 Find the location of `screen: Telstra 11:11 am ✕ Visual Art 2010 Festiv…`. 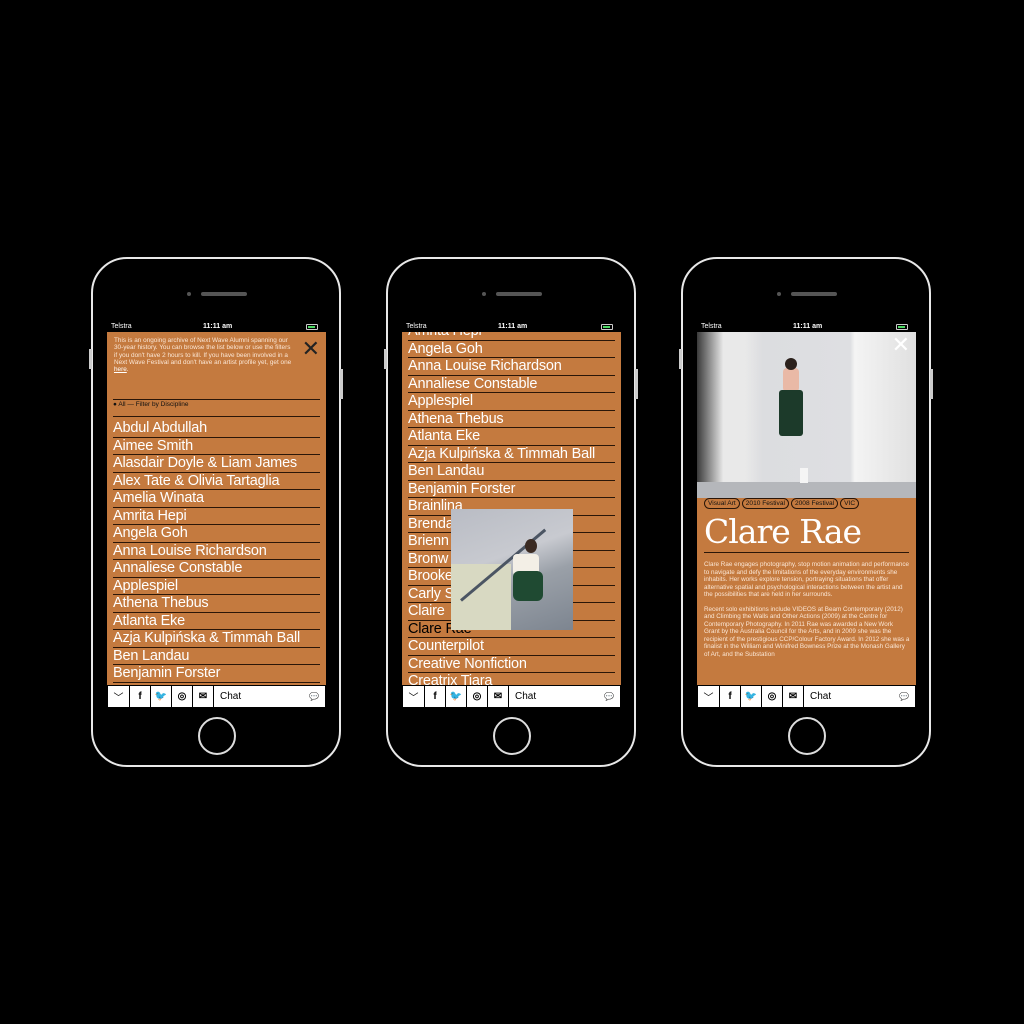

screen: Telstra 11:11 am ✕ Visual Art 2010 Festiv… is located at coordinates (806, 514).